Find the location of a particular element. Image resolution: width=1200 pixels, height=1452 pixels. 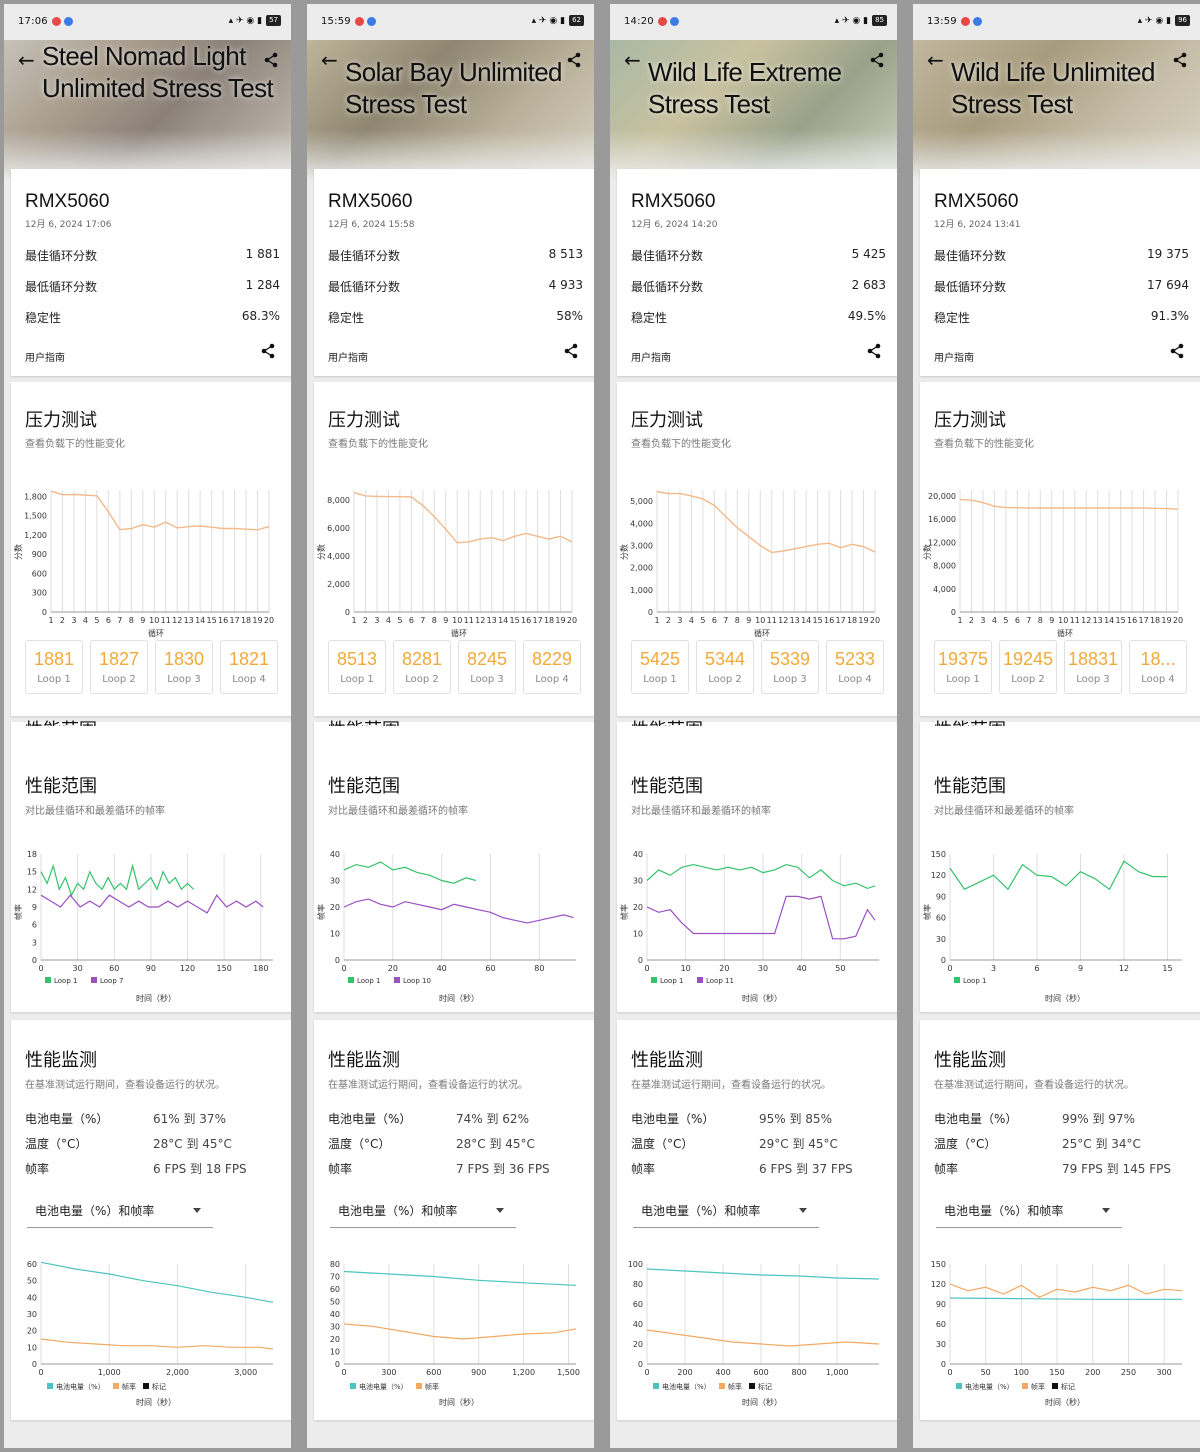

loop-score-item: 8281 Loop 2 is located at coordinates (422, 667).